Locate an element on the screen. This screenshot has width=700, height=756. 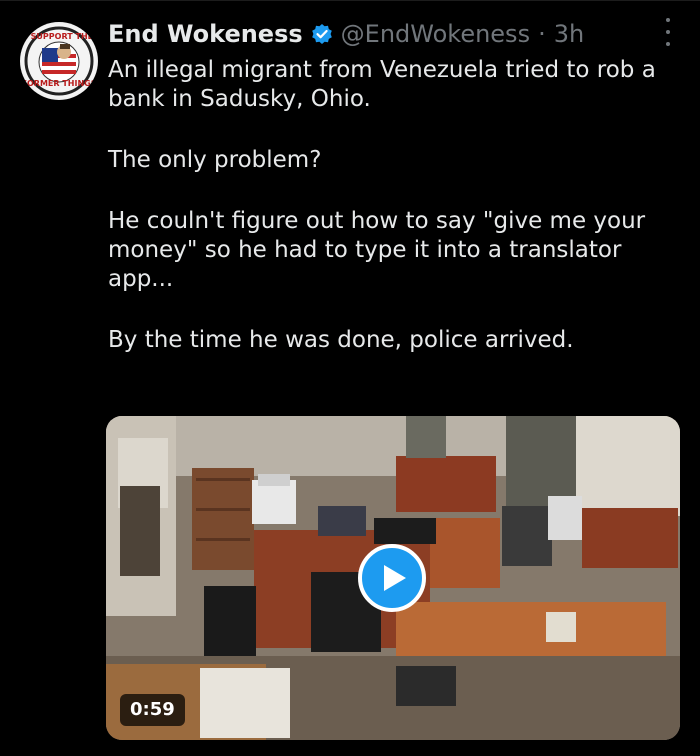
tweet-header: End Wokeness @EndWokeness · 3h is located at coordinates (388, 34).